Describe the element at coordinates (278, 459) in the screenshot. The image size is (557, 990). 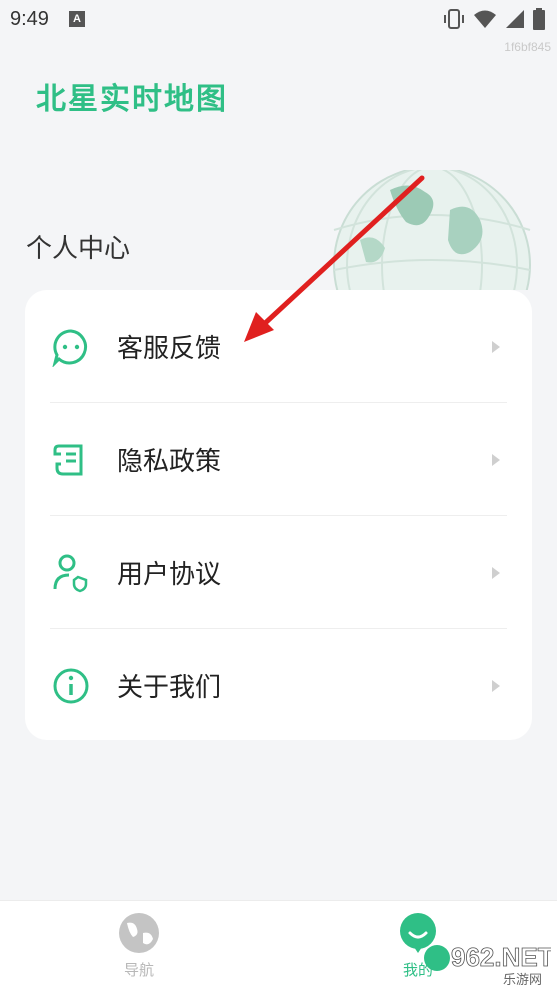
I see `menu-item-privacy: 隐私政策` at that location.